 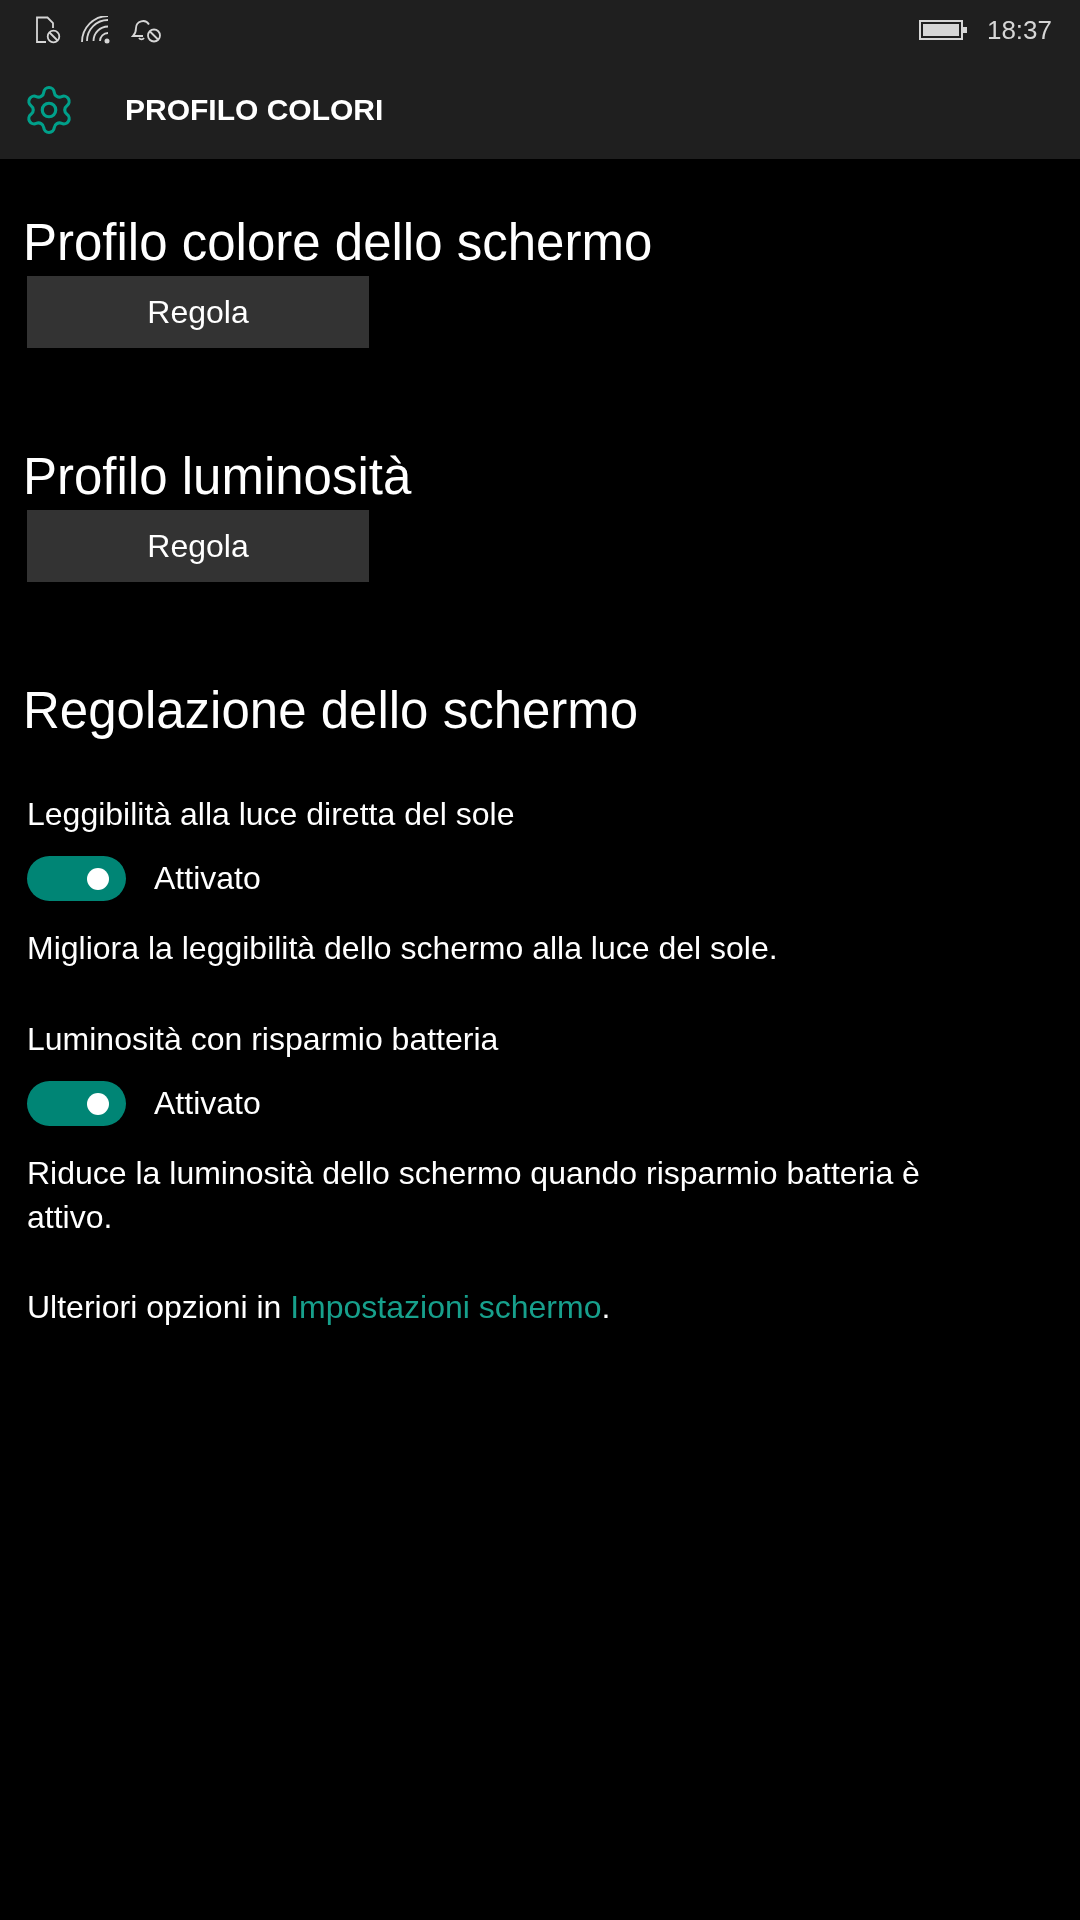 What do you see at coordinates (263, 1039) in the screenshot?
I see `setting-label: Luminosità con risparmio batteria` at bounding box center [263, 1039].